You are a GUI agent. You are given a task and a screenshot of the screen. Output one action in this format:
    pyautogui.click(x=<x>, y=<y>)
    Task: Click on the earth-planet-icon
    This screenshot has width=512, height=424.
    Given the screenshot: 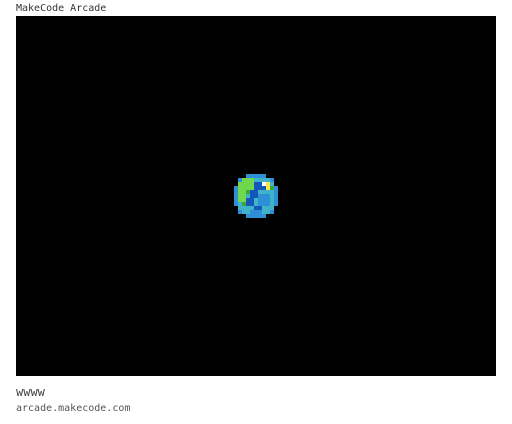 What is the action you would take?
    pyautogui.click(x=256, y=196)
    